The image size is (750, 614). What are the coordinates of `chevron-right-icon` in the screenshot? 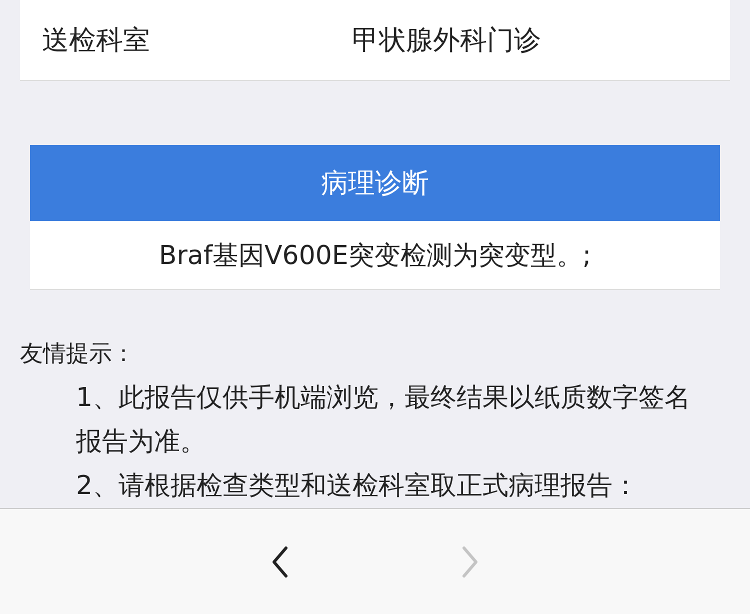 It's located at (470, 562).